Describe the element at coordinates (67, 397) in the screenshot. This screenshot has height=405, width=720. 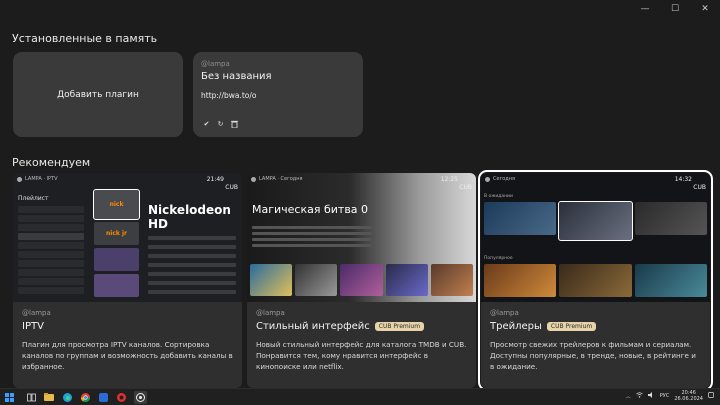
I see `edge-icon` at that location.